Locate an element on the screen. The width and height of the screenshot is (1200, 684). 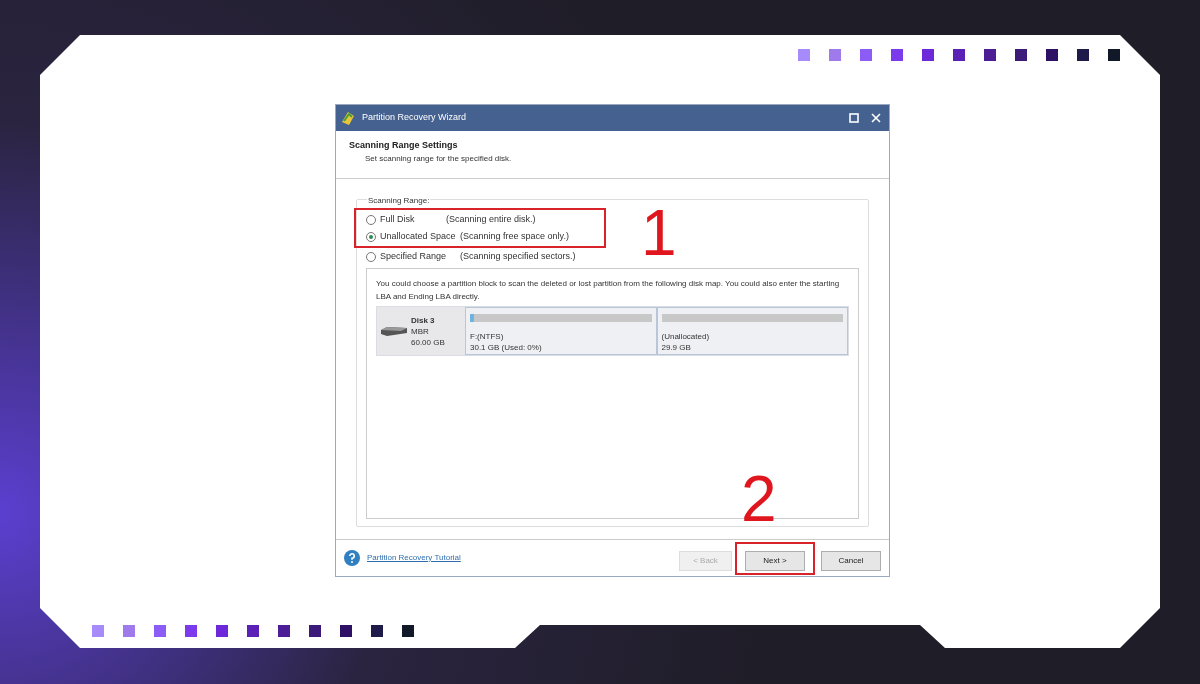
partition-detail: 29.9 GB is located at coordinates (676, 347).